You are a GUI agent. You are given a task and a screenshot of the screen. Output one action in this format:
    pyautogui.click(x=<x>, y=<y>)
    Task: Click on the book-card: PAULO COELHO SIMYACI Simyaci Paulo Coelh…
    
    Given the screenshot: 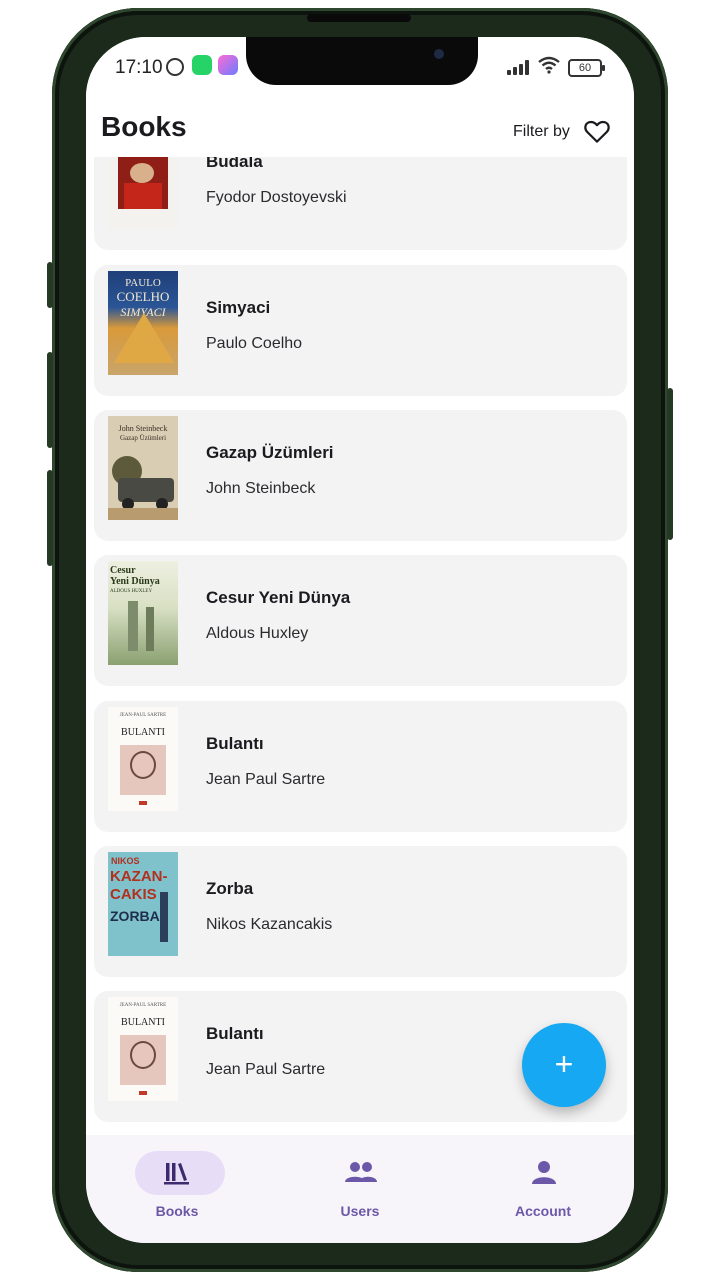 What is the action you would take?
    pyautogui.click(x=360, y=330)
    